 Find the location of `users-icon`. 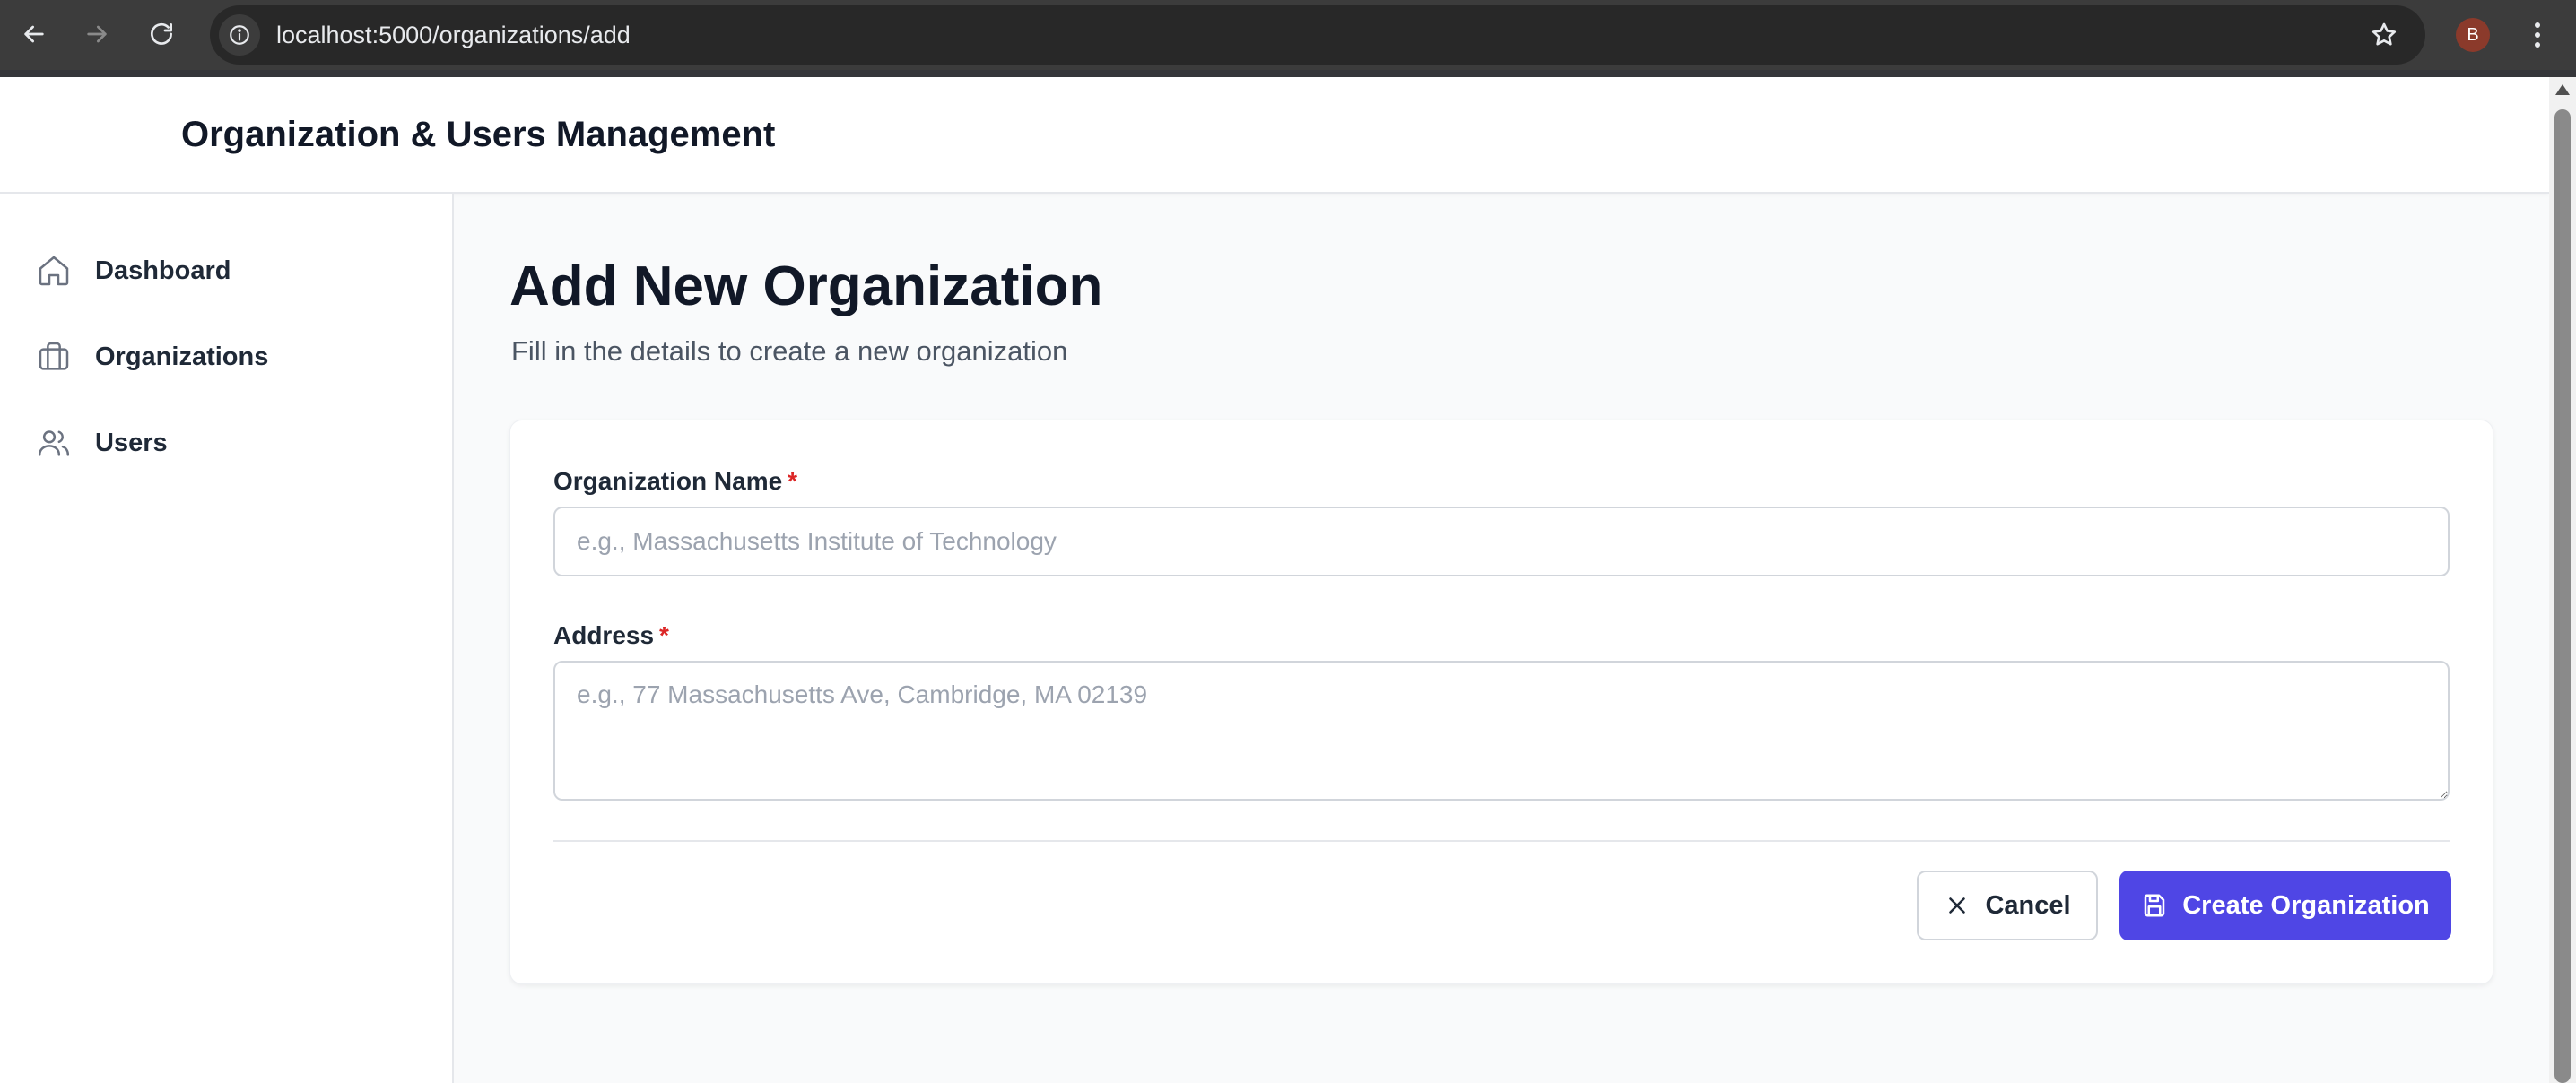

users-icon is located at coordinates (54, 443).